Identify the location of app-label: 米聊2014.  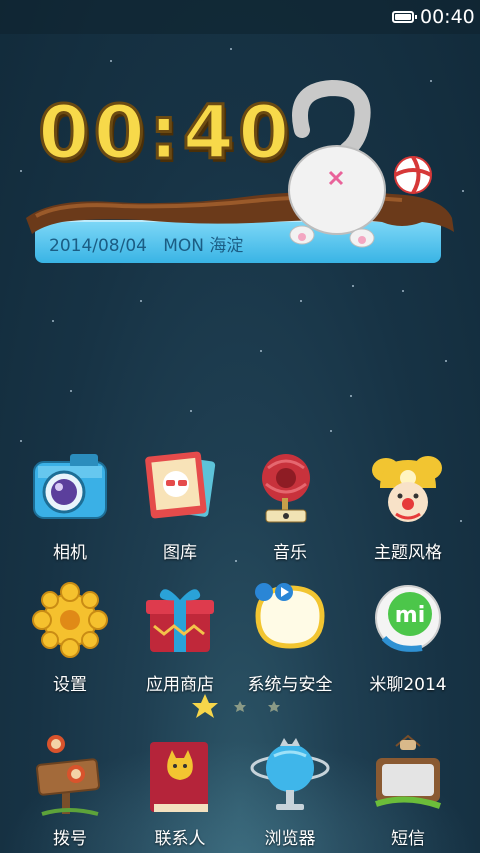
(408, 685).